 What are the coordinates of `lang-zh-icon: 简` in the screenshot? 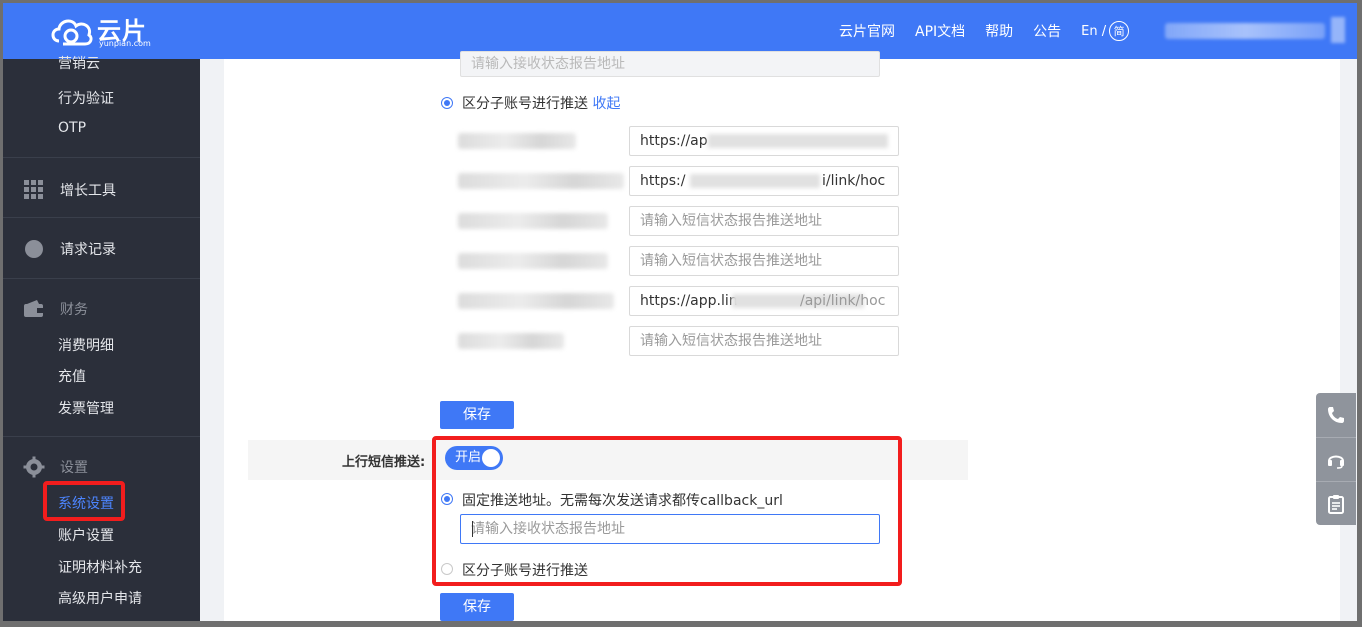 It's located at (1119, 31).